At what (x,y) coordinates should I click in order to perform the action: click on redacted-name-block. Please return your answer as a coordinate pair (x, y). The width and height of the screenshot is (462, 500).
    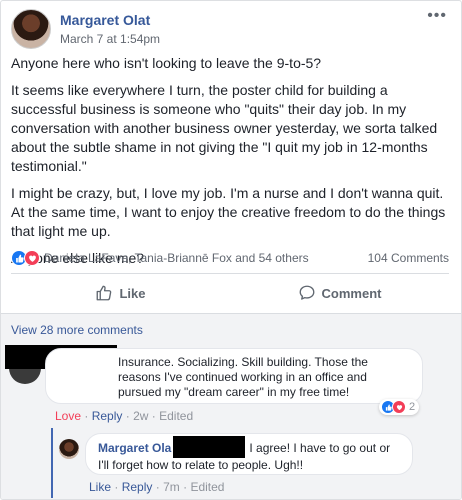
    Looking at the image, I should click on (209, 447).